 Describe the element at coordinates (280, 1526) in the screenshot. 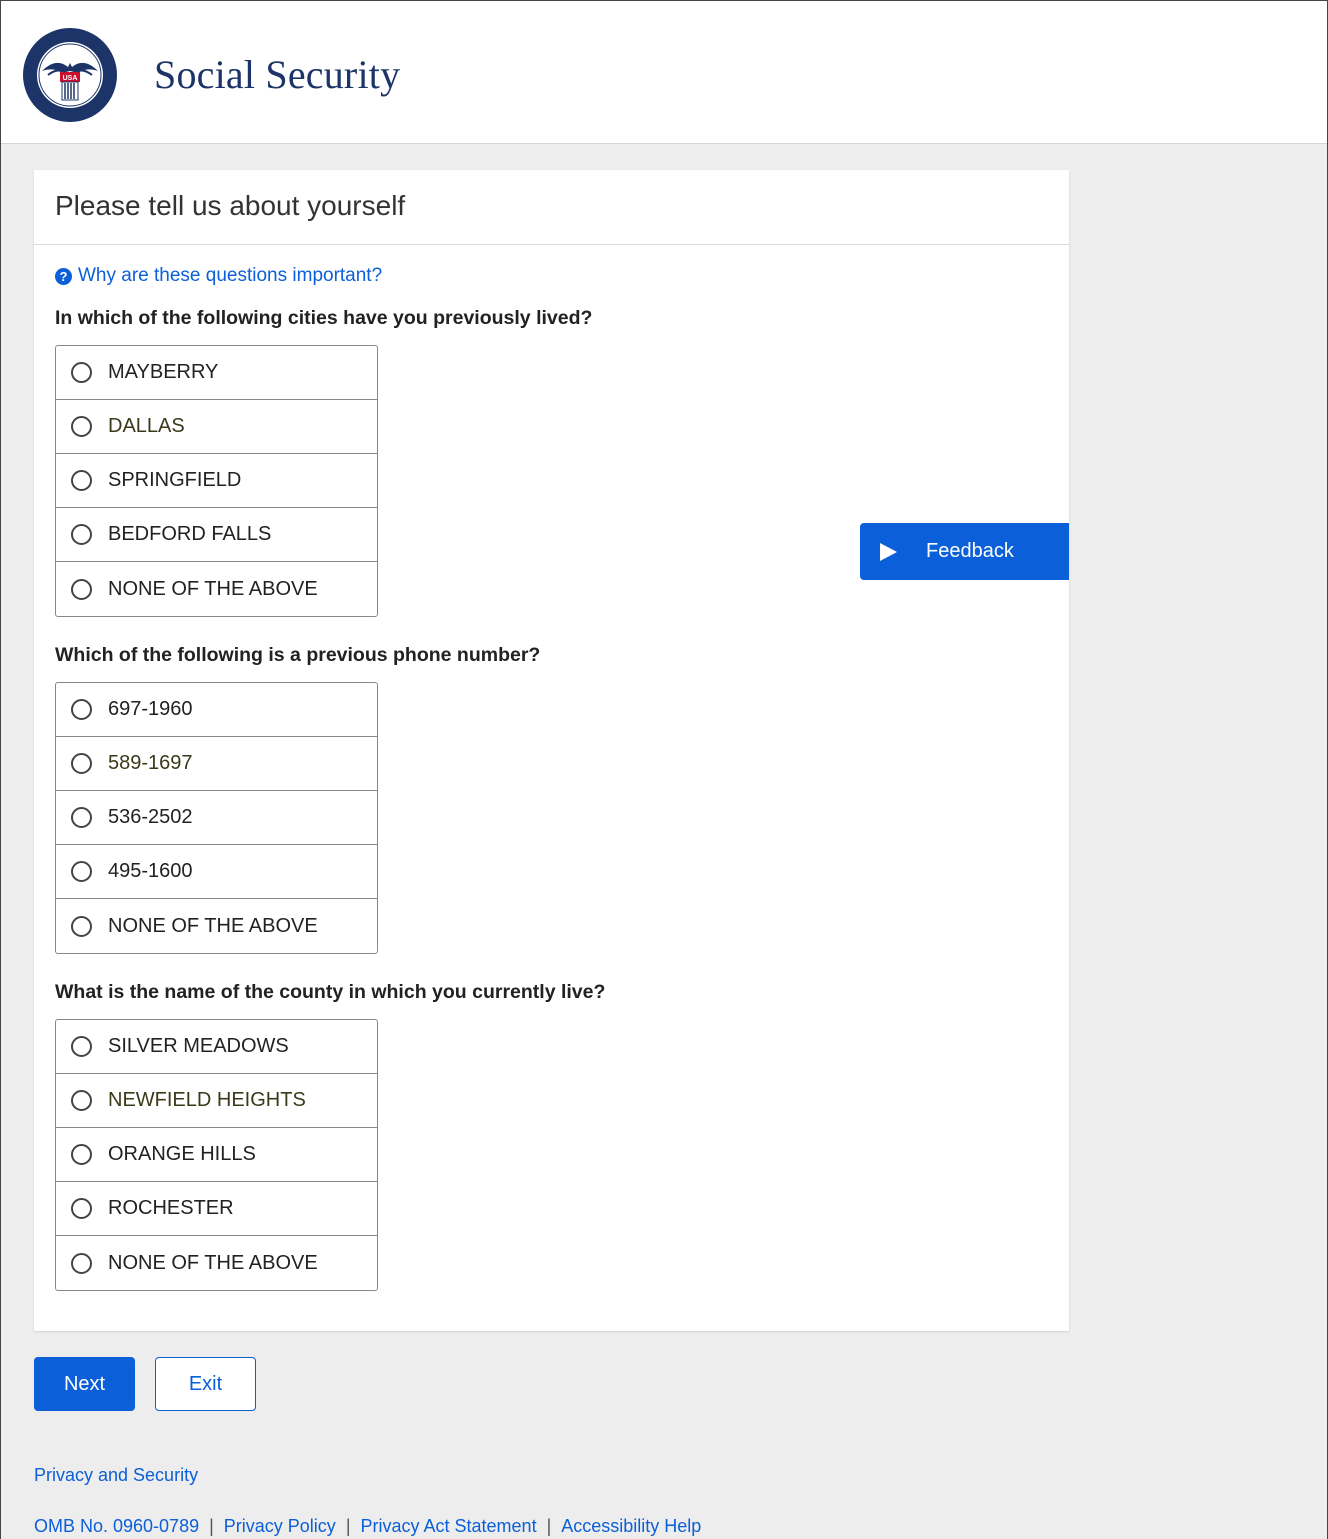

I see `privacy-policy-link: Privacy Policy` at that location.